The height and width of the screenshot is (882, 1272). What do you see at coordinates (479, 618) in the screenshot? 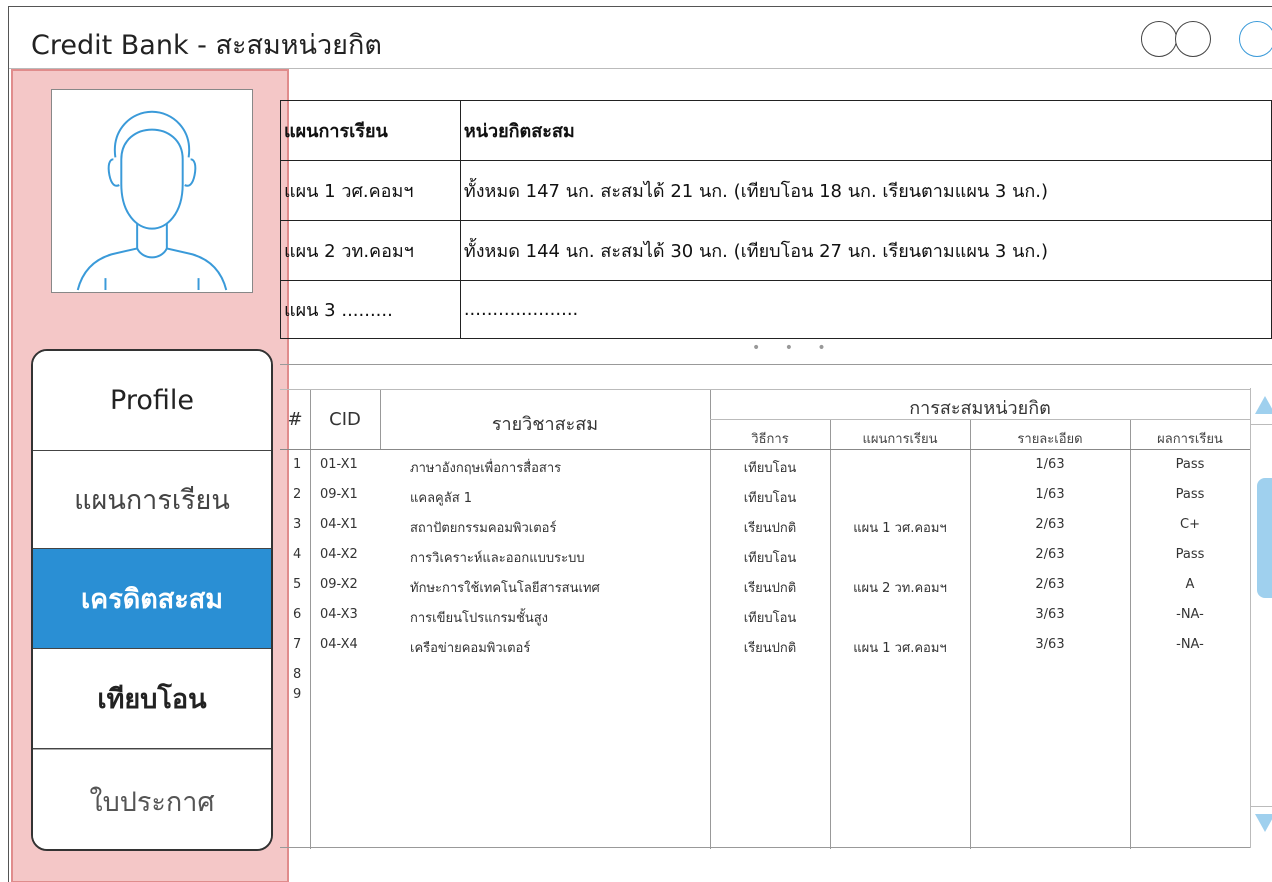
I see `row-subject: การเขียนโปรแกรมชั้นสูง` at bounding box center [479, 618].